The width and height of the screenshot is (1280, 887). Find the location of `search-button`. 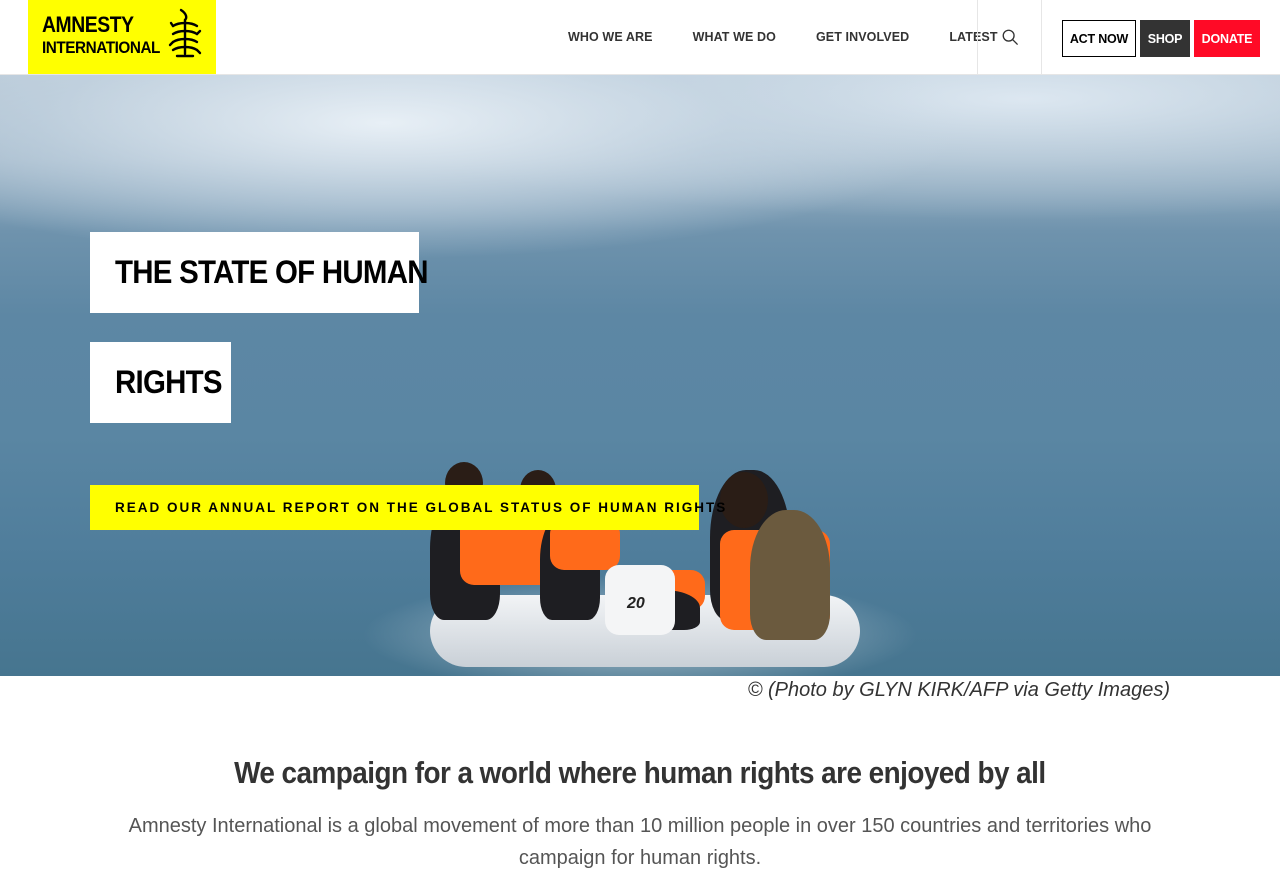

search-button is located at coordinates (1009, 37).